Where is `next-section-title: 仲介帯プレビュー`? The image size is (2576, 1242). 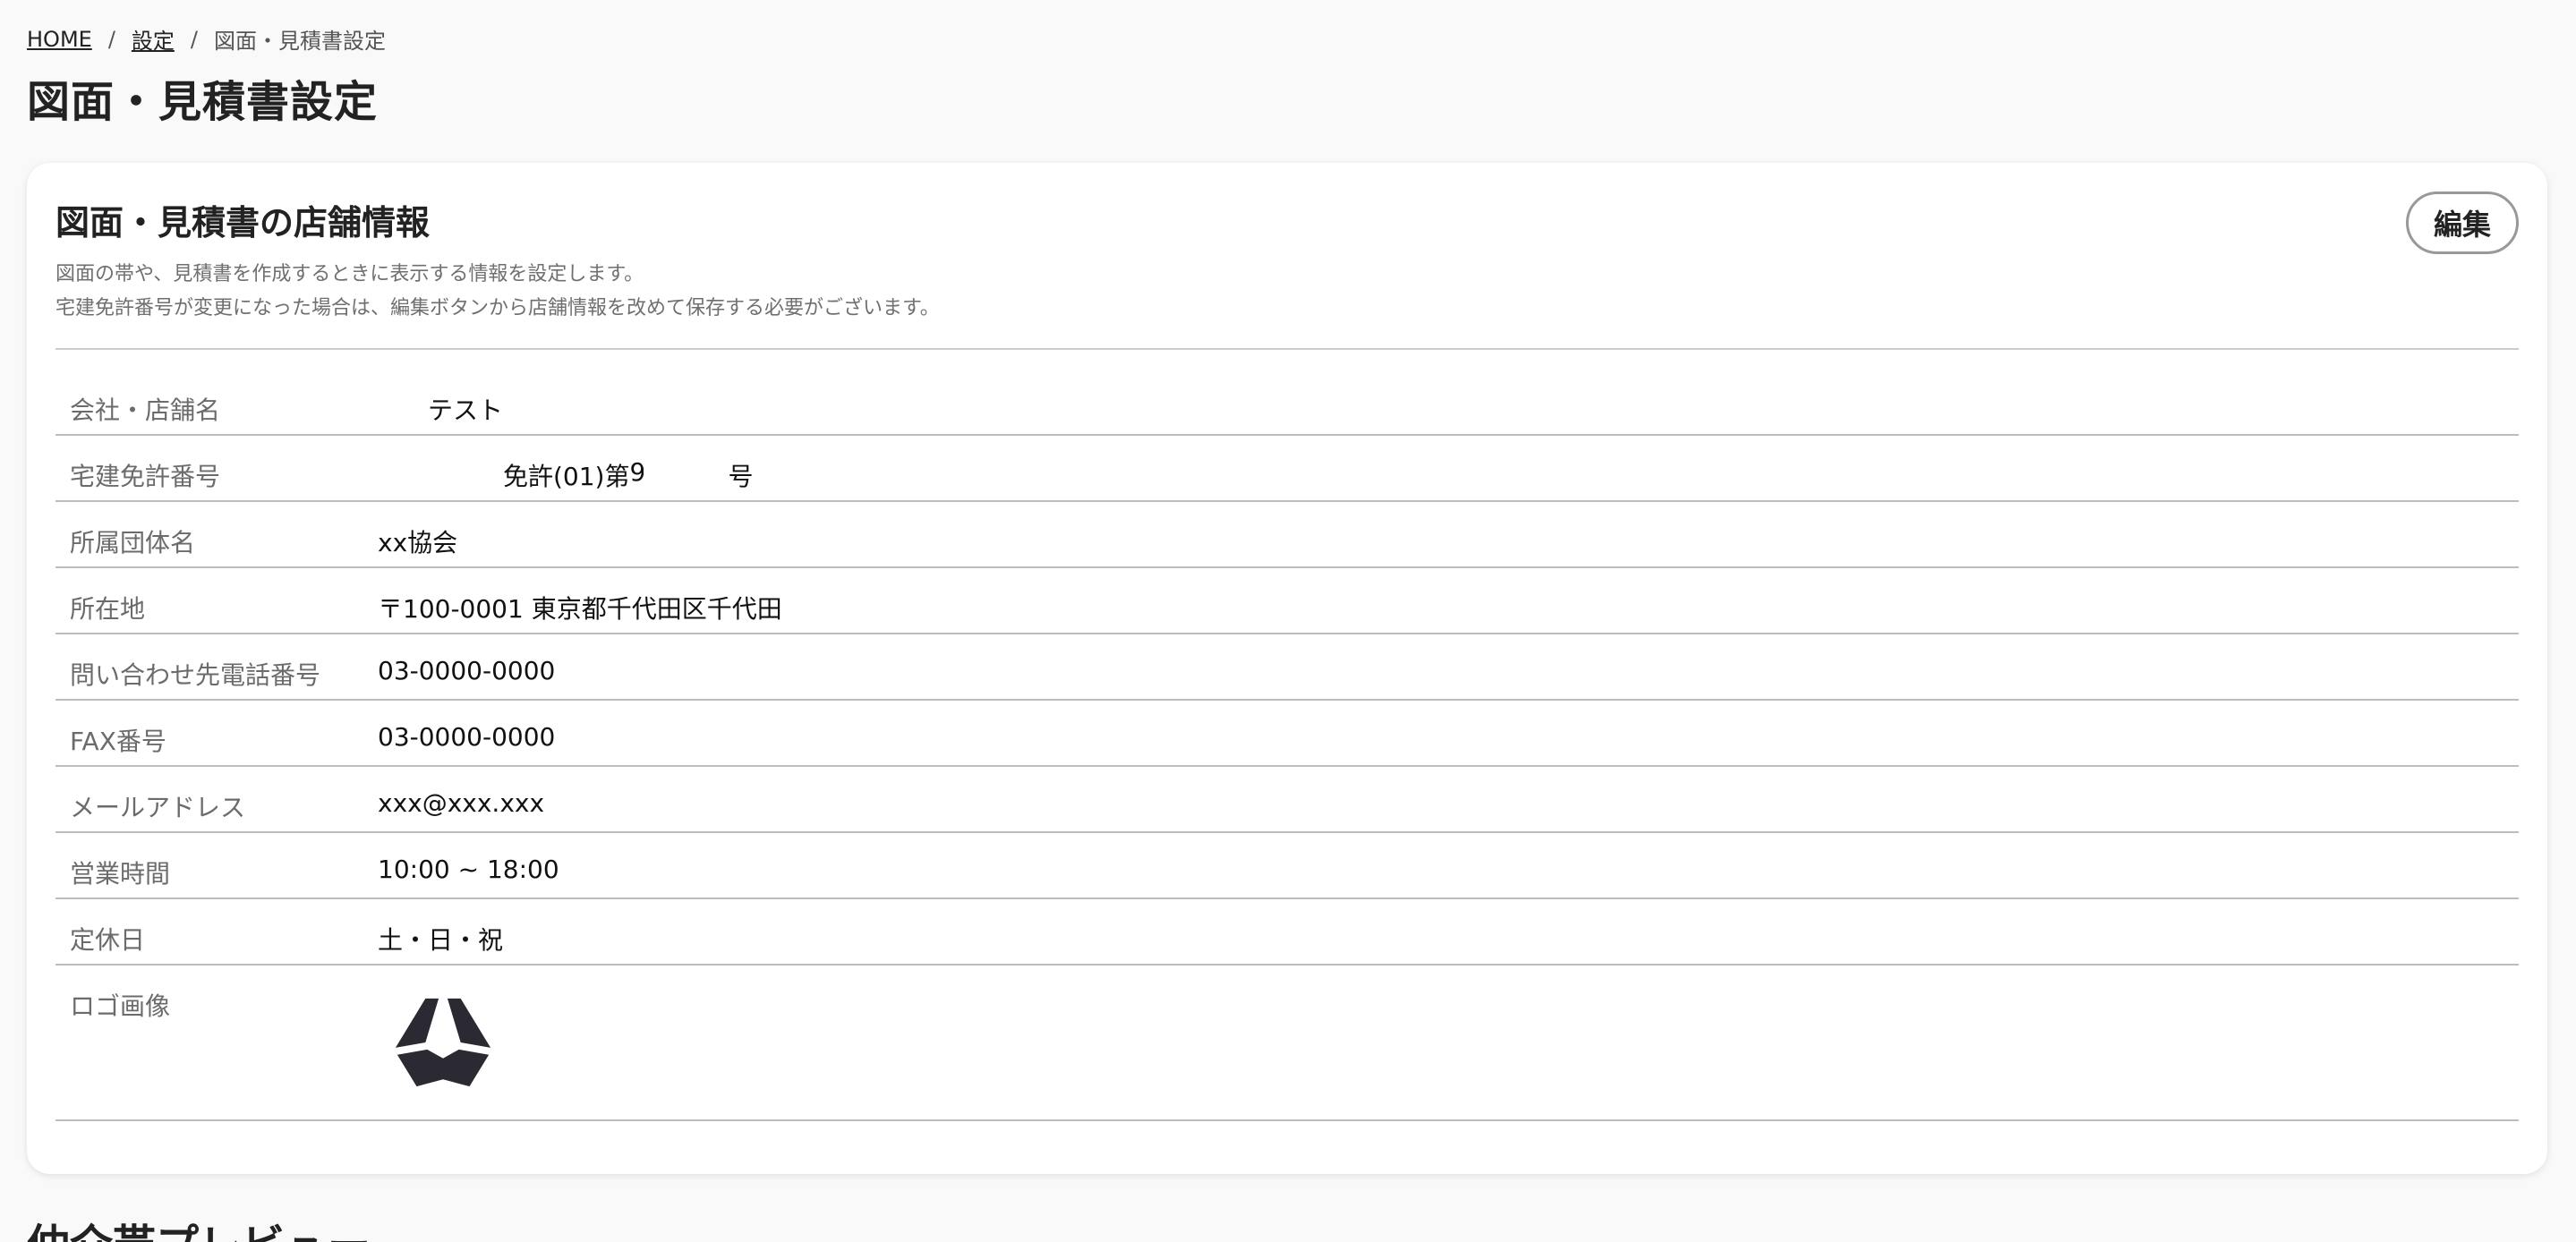 next-section-title: 仲介帯プレビュー is located at coordinates (199, 1226).